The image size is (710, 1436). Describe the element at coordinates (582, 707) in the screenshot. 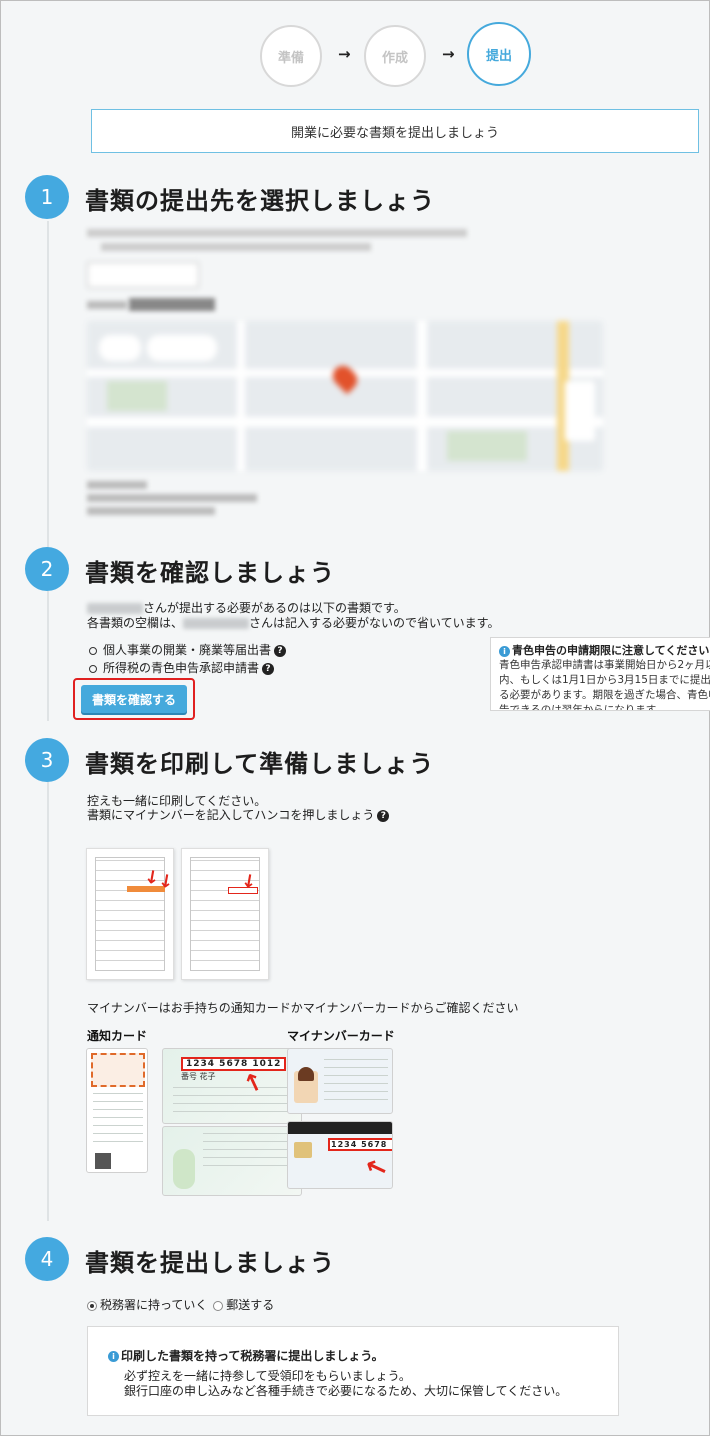

I see `tooltip-line: 告できるのは翌年からになります。` at that location.